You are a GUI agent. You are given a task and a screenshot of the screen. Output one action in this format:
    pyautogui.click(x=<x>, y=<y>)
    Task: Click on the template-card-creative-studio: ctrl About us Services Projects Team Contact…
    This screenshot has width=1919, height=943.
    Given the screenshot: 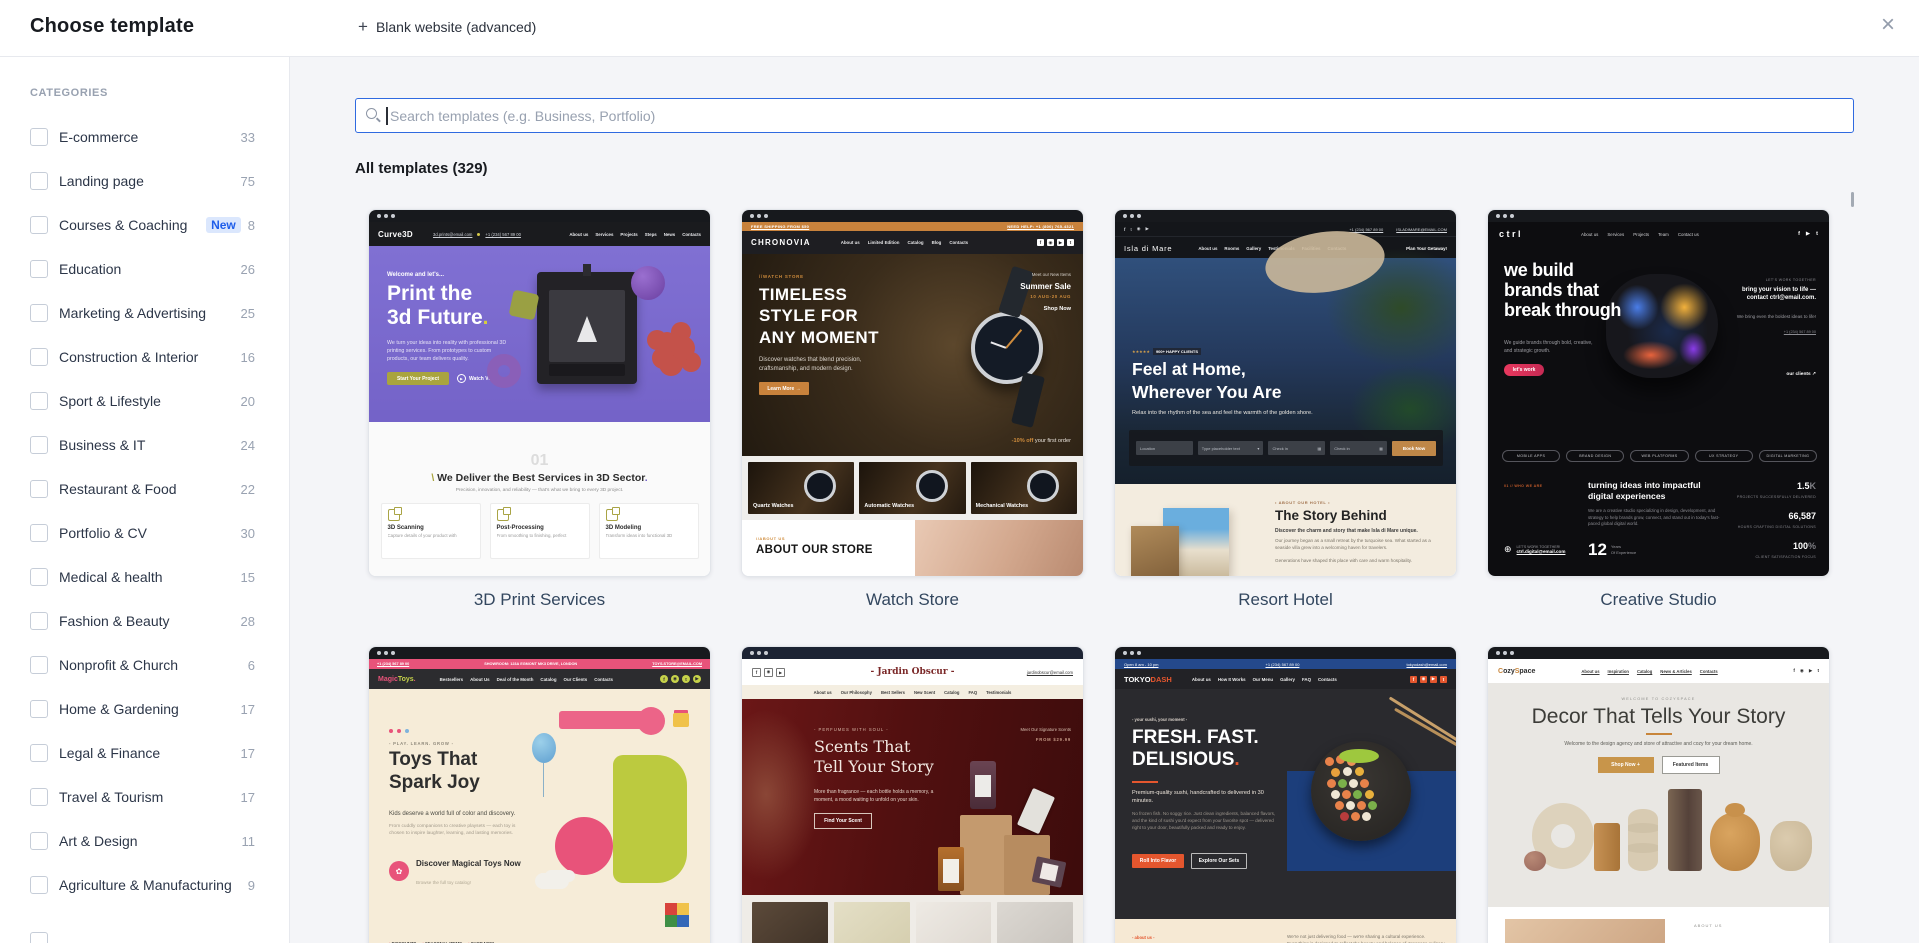 What is the action you would take?
    pyautogui.click(x=1658, y=409)
    